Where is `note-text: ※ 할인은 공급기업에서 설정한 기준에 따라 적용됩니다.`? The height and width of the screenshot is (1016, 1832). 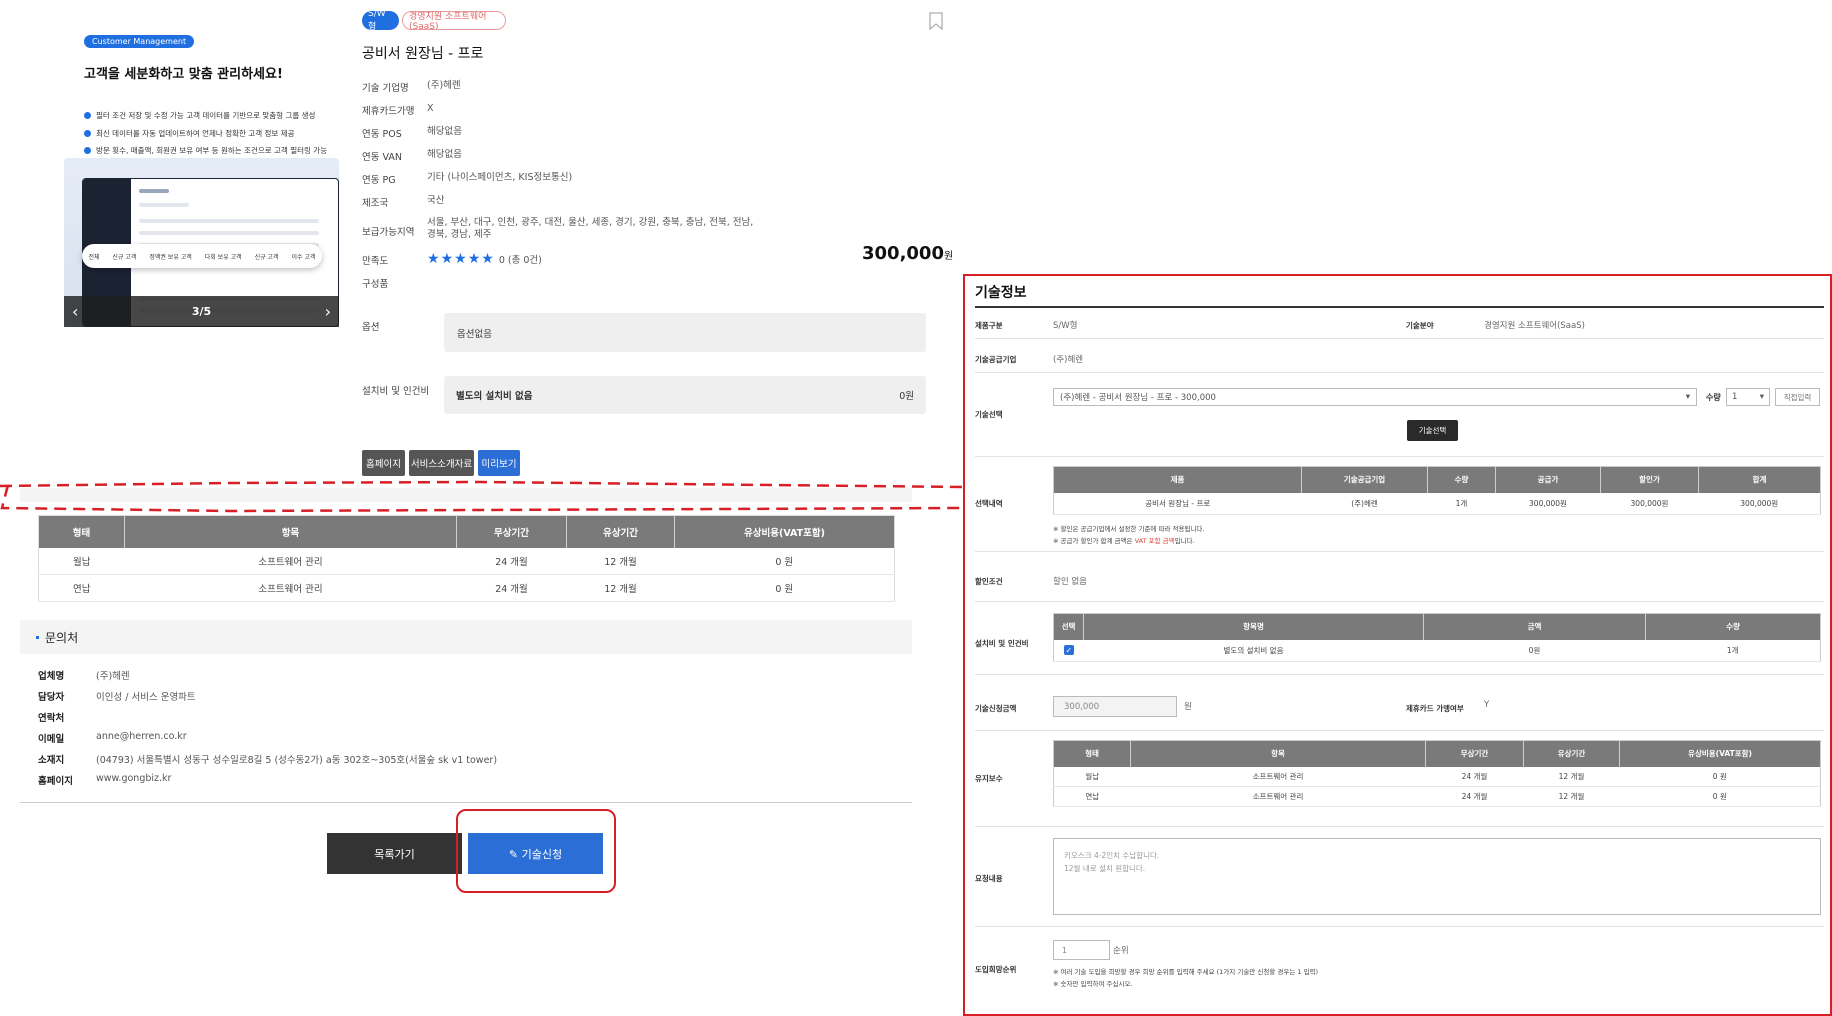 note-text: ※ 할인은 공급기업에서 설정한 기준에 따라 적용됩니다. is located at coordinates (1129, 529).